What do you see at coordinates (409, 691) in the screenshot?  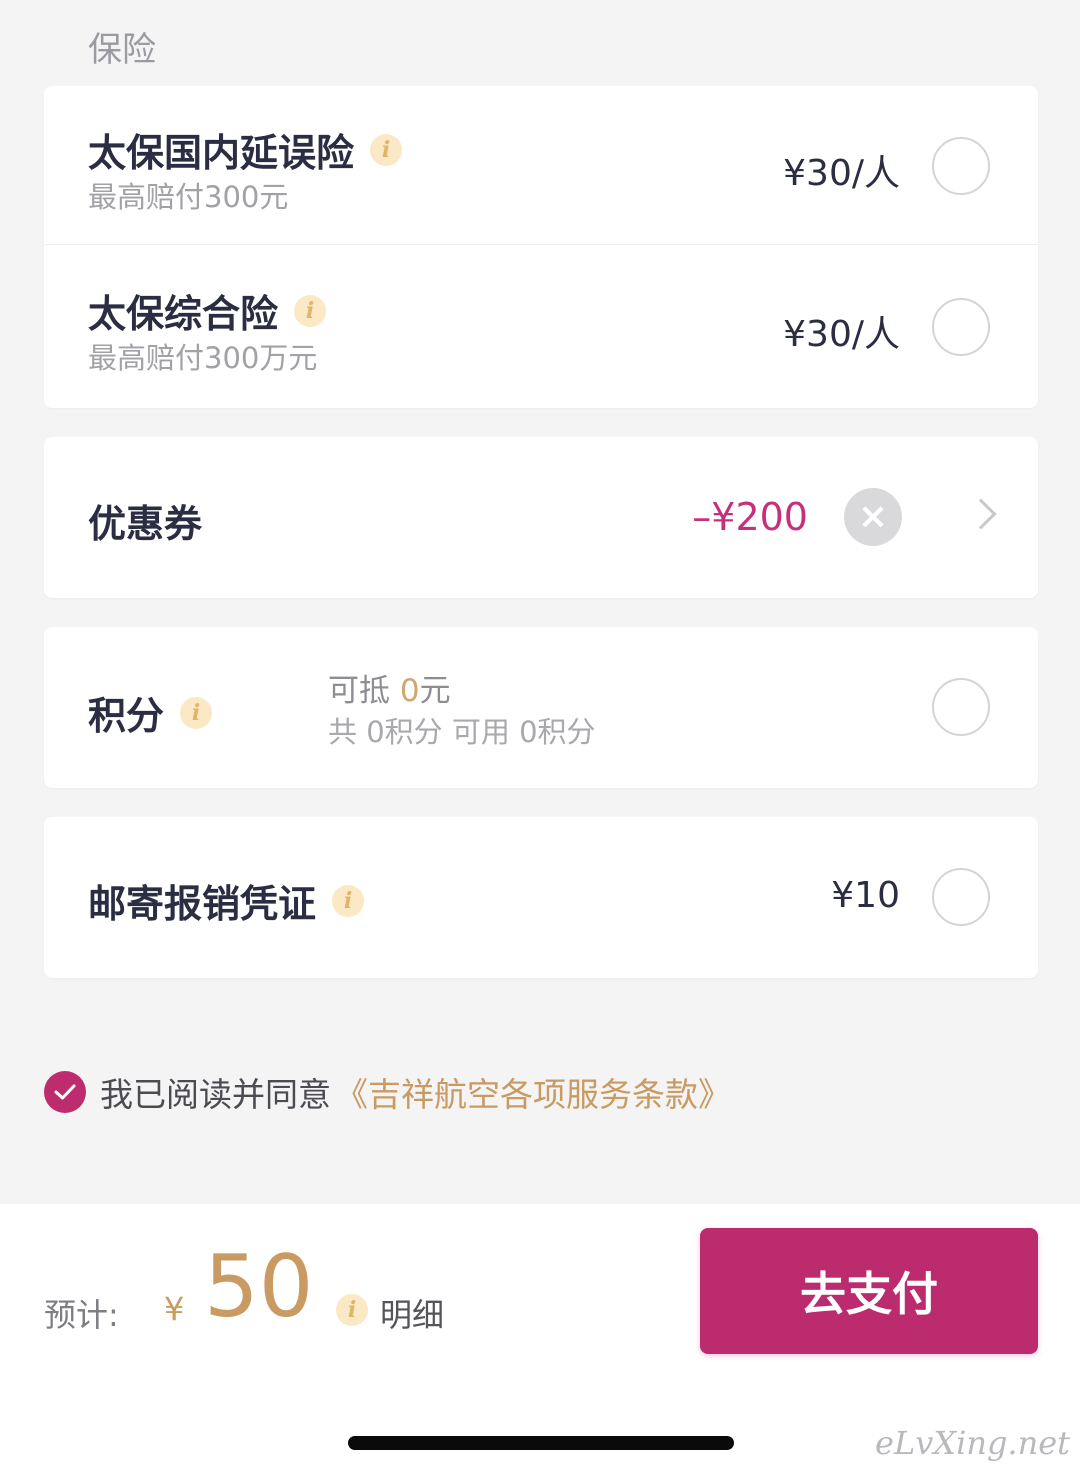 I see `points-offset-value: 0` at bounding box center [409, 691].